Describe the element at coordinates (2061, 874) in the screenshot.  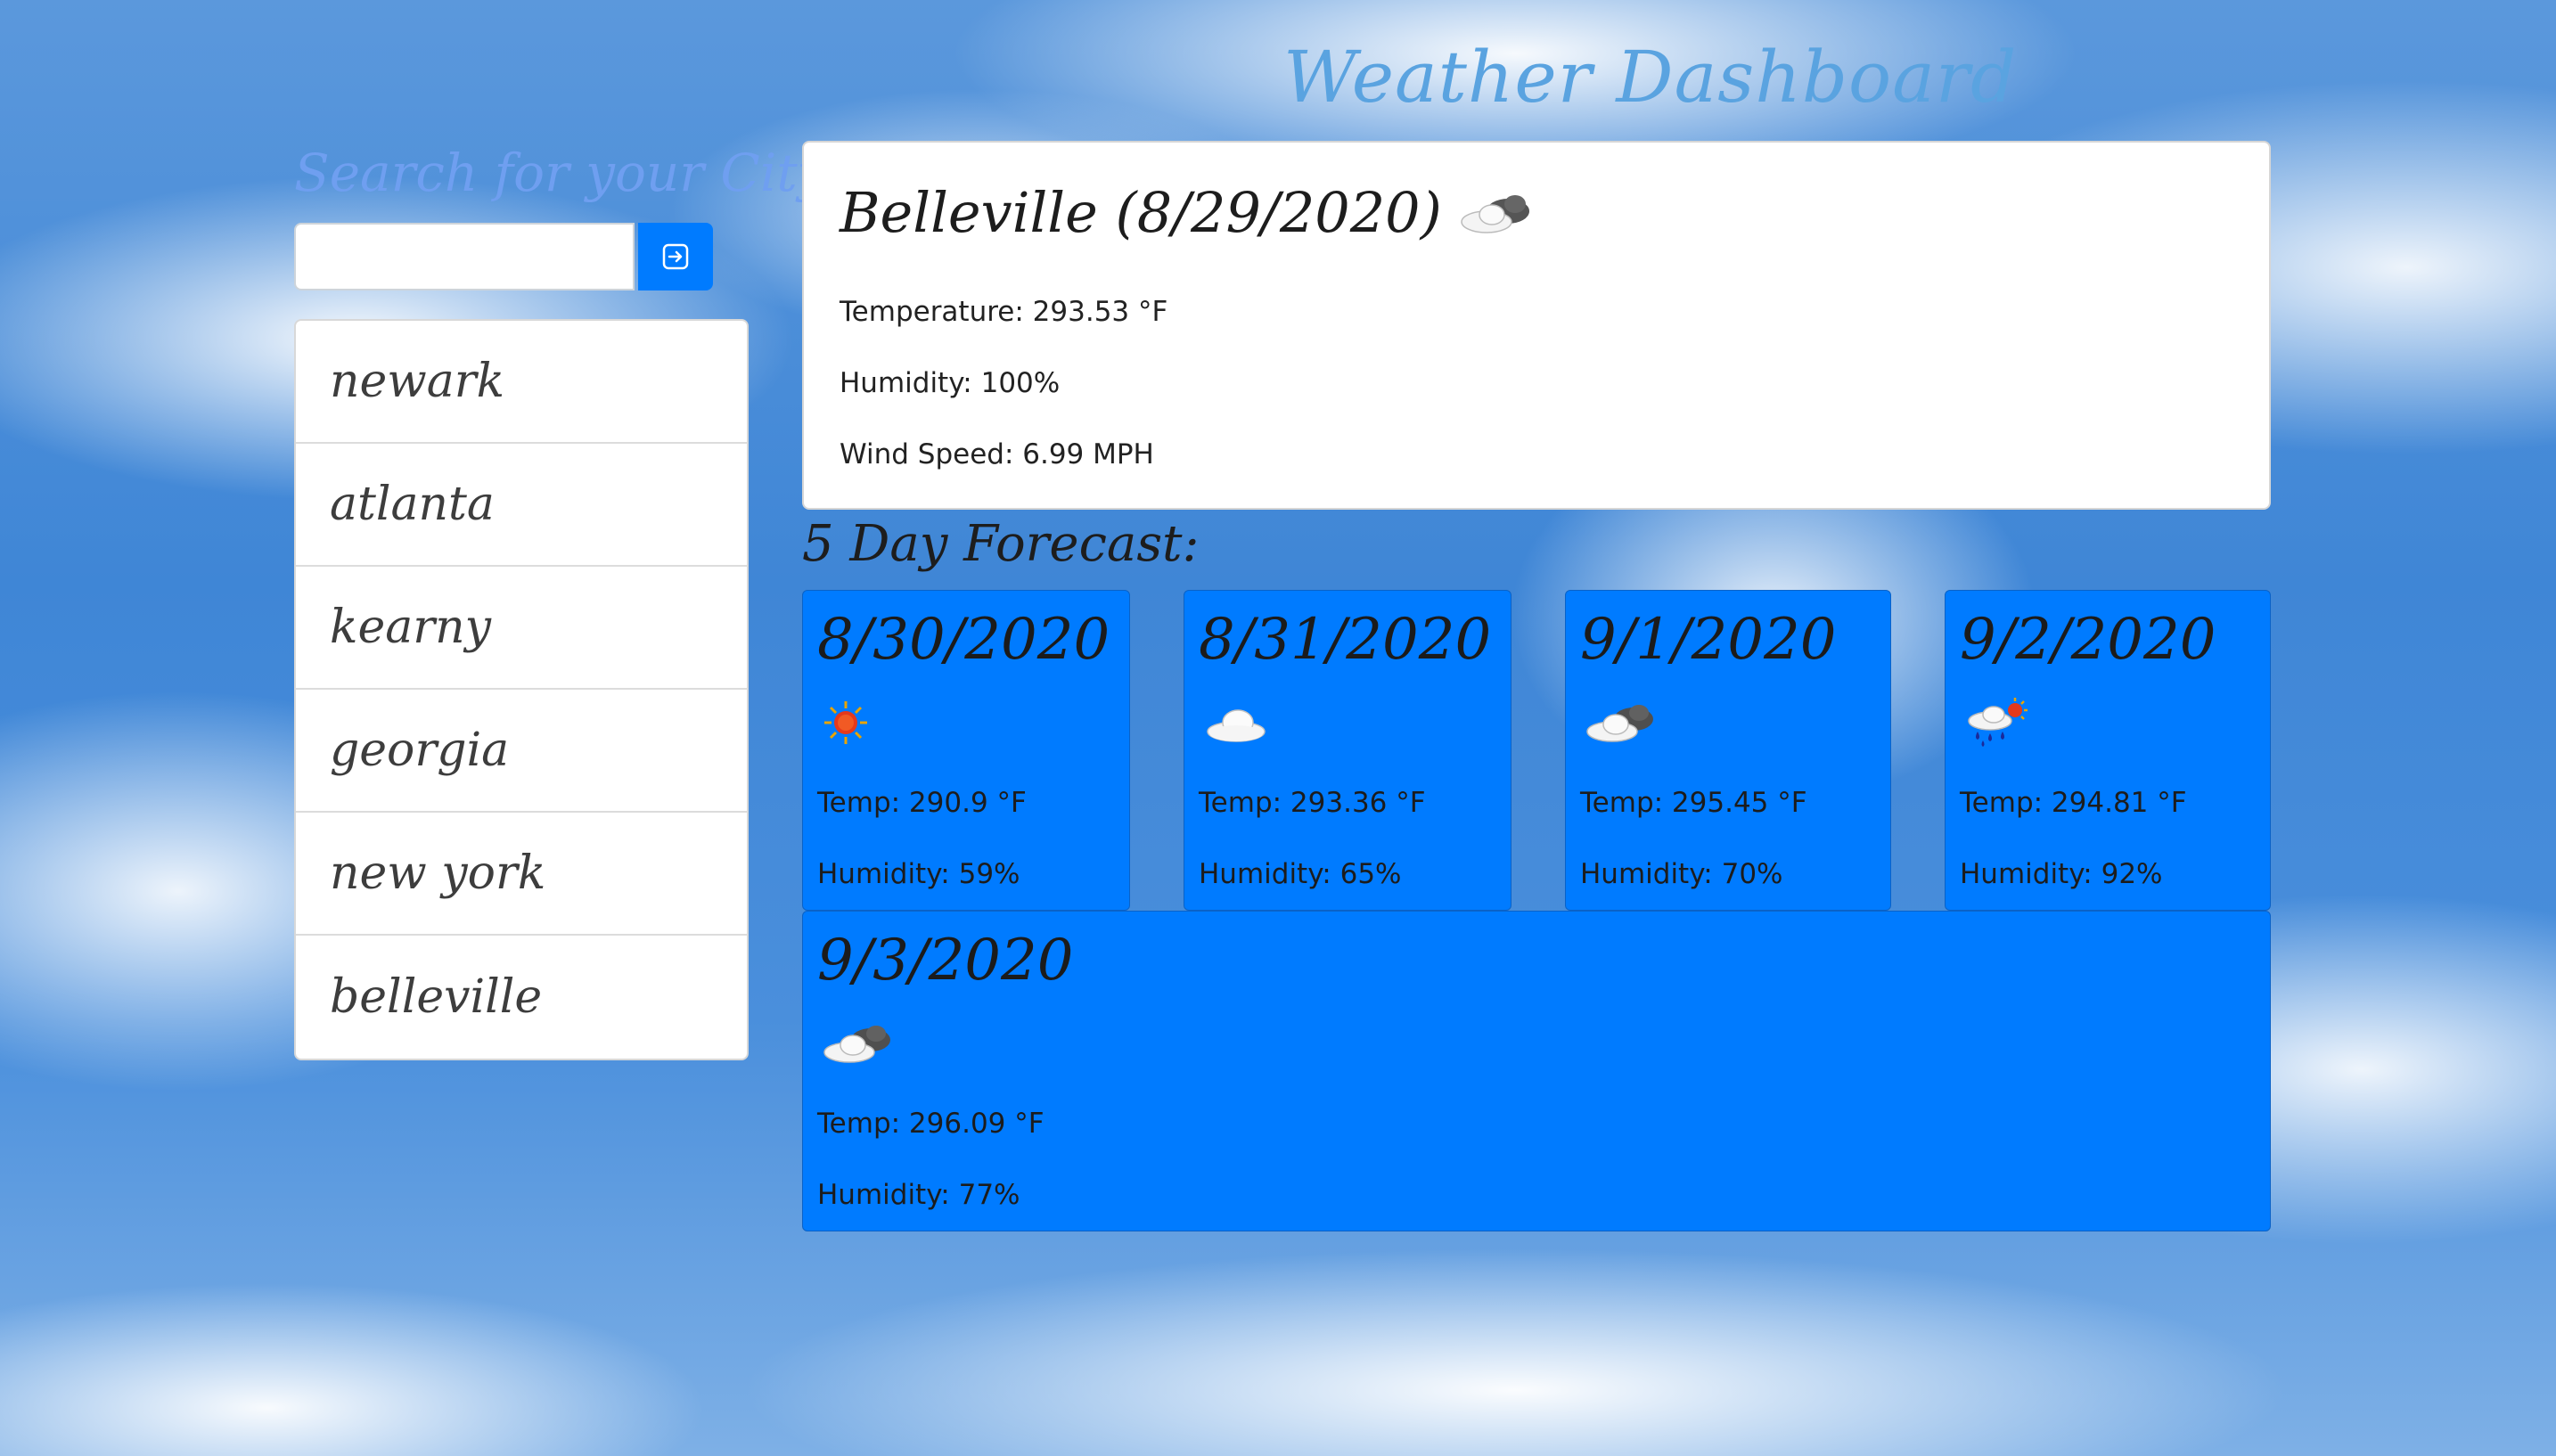
I see `forecast-humidity: Humidity: 92%` at that location.